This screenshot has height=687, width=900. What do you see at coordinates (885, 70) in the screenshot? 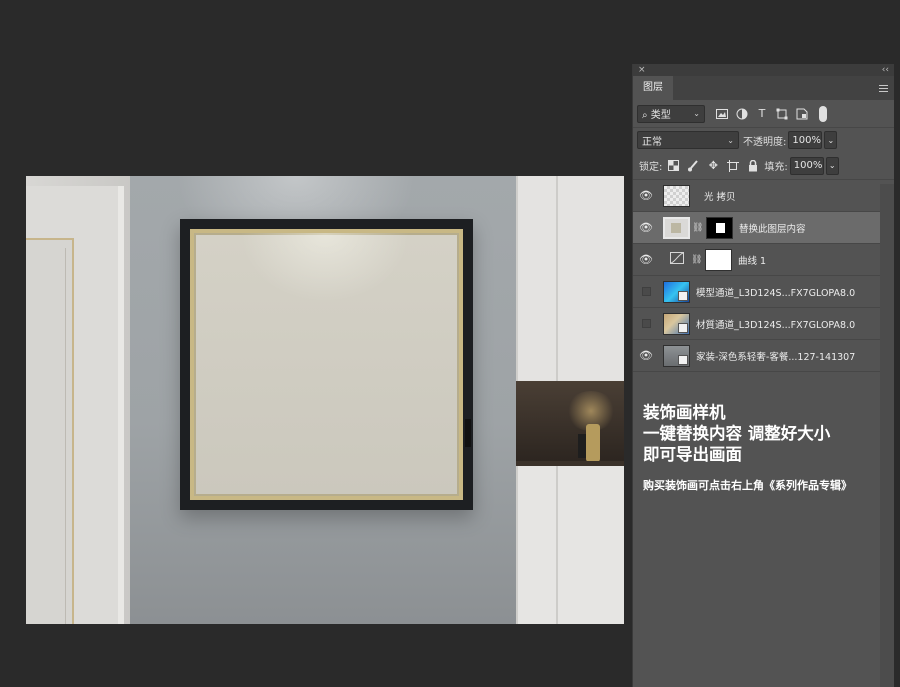
I see `collapse-panel-icon: ‹‹` at bounding box center [885, 70].